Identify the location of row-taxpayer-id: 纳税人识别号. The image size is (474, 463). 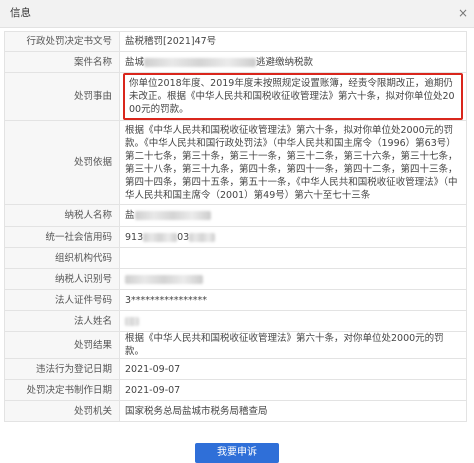
(235, 279).